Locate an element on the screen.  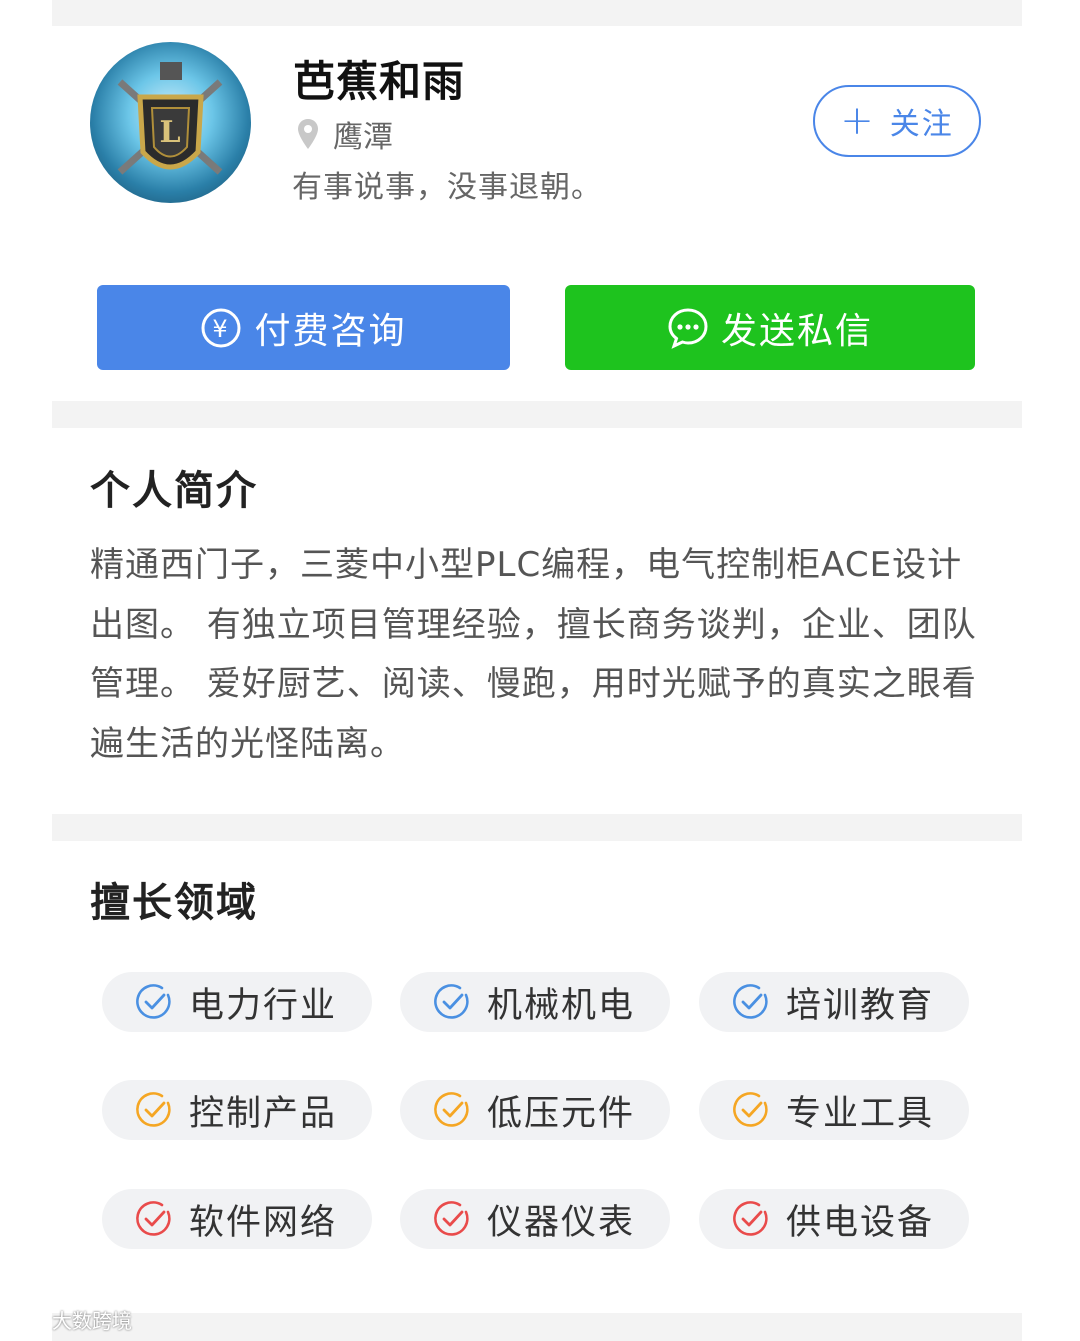
user-name: 芭蕉和雨 is located at coordinates (379, 81).